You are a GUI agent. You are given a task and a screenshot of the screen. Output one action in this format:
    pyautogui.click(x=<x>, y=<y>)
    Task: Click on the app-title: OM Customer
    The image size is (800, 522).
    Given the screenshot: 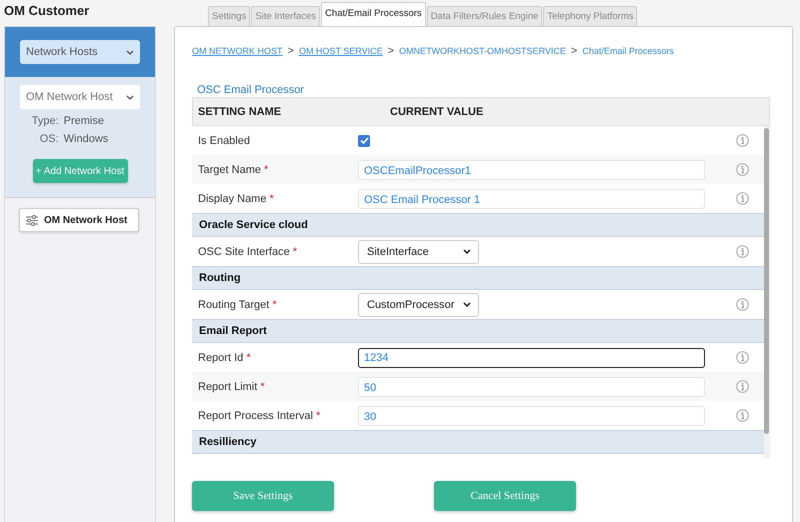 What is the action you would take?
    pyautogui.click(x=47, y=11)
    